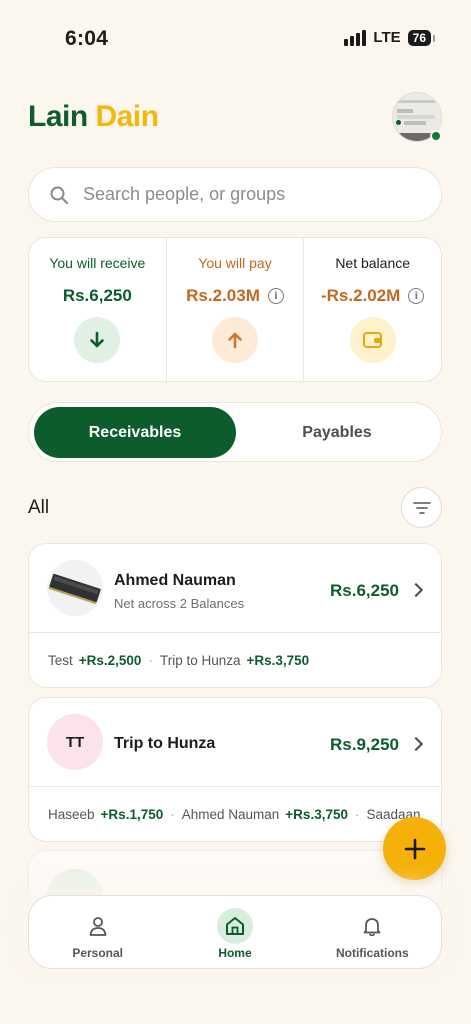 Image resolution: width=471 pixels, height=1024 pixels. What do you see at coordinates (97, 295) in the screenshot?
I see `receive-value: Rs.6,250` at bounding box center [97, 295].